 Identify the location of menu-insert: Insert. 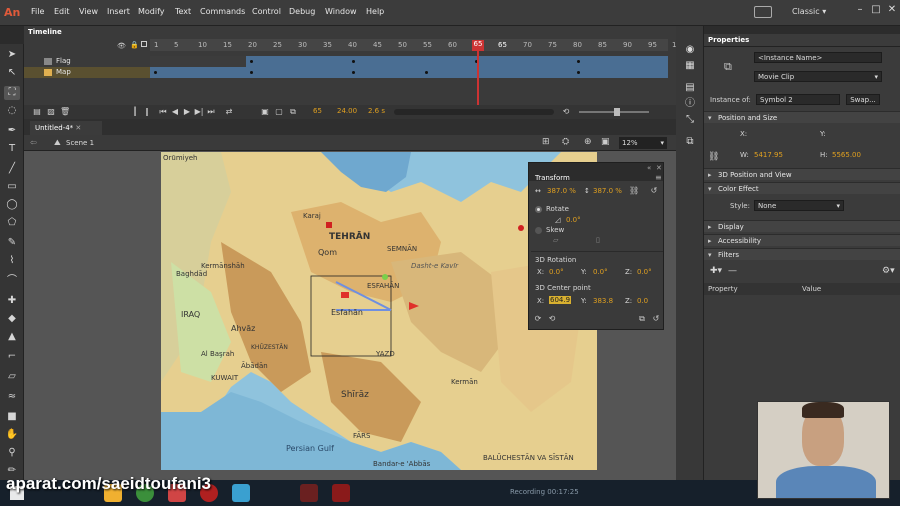
(118, 11).